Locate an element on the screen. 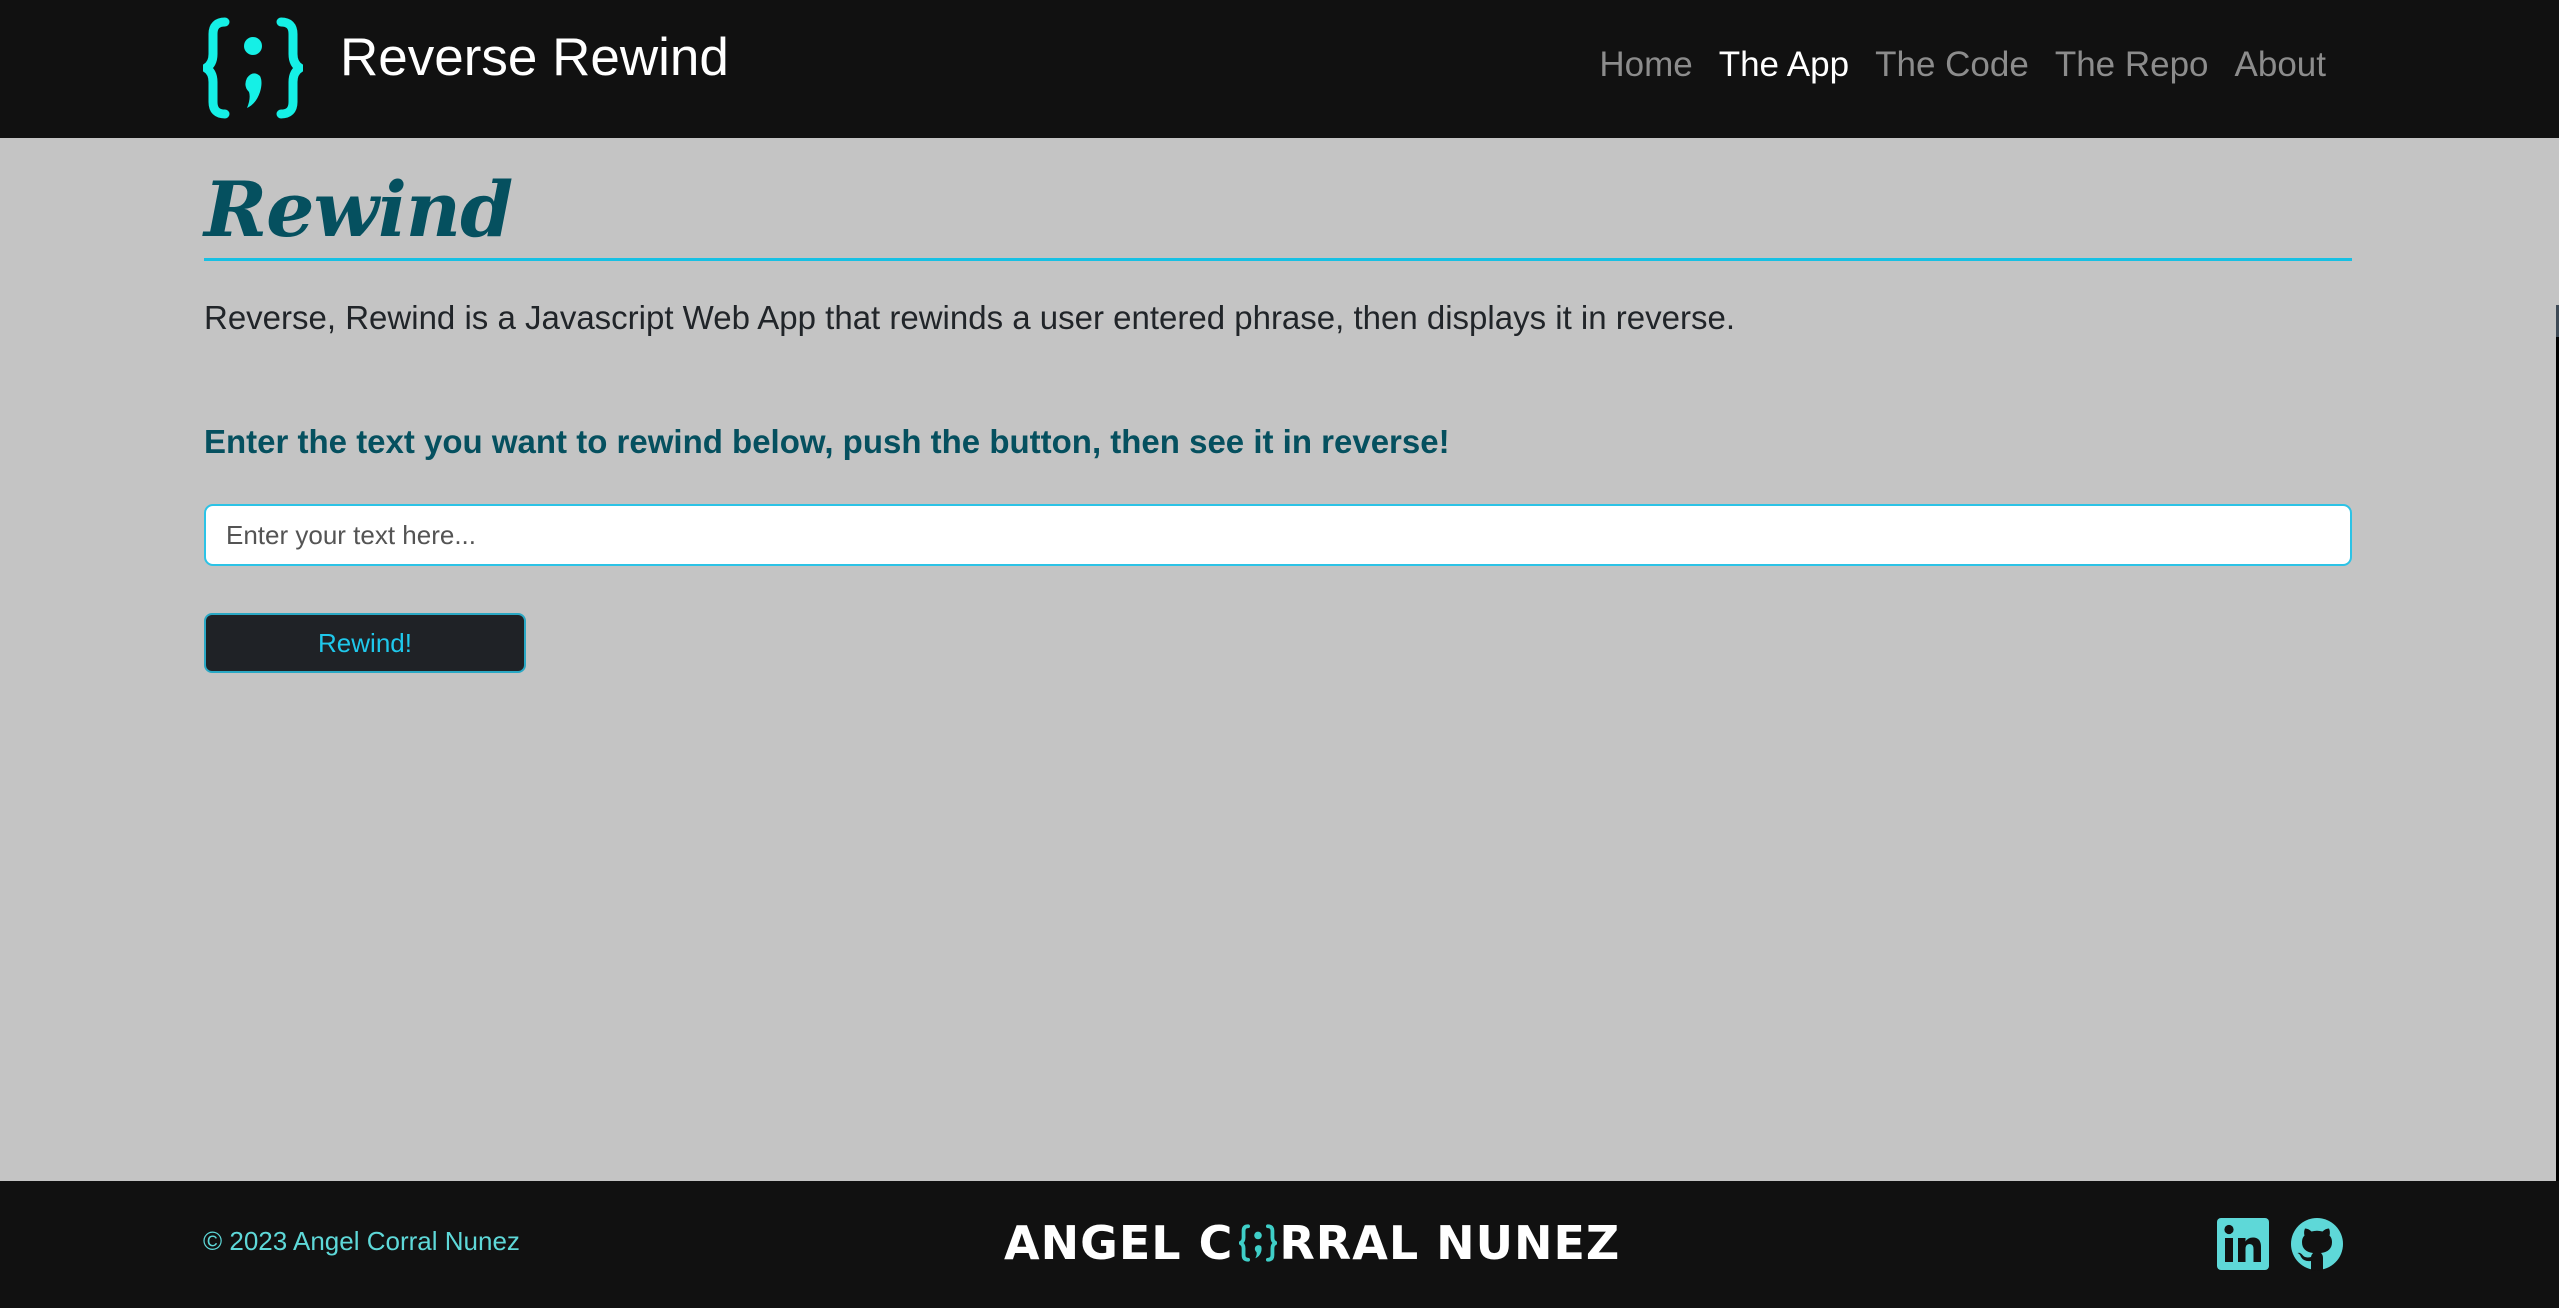 The height and width of the screenshot is (1308, 2559). nav-links: Home The App The Code The Repo About is located at coordinates (1962, 65).